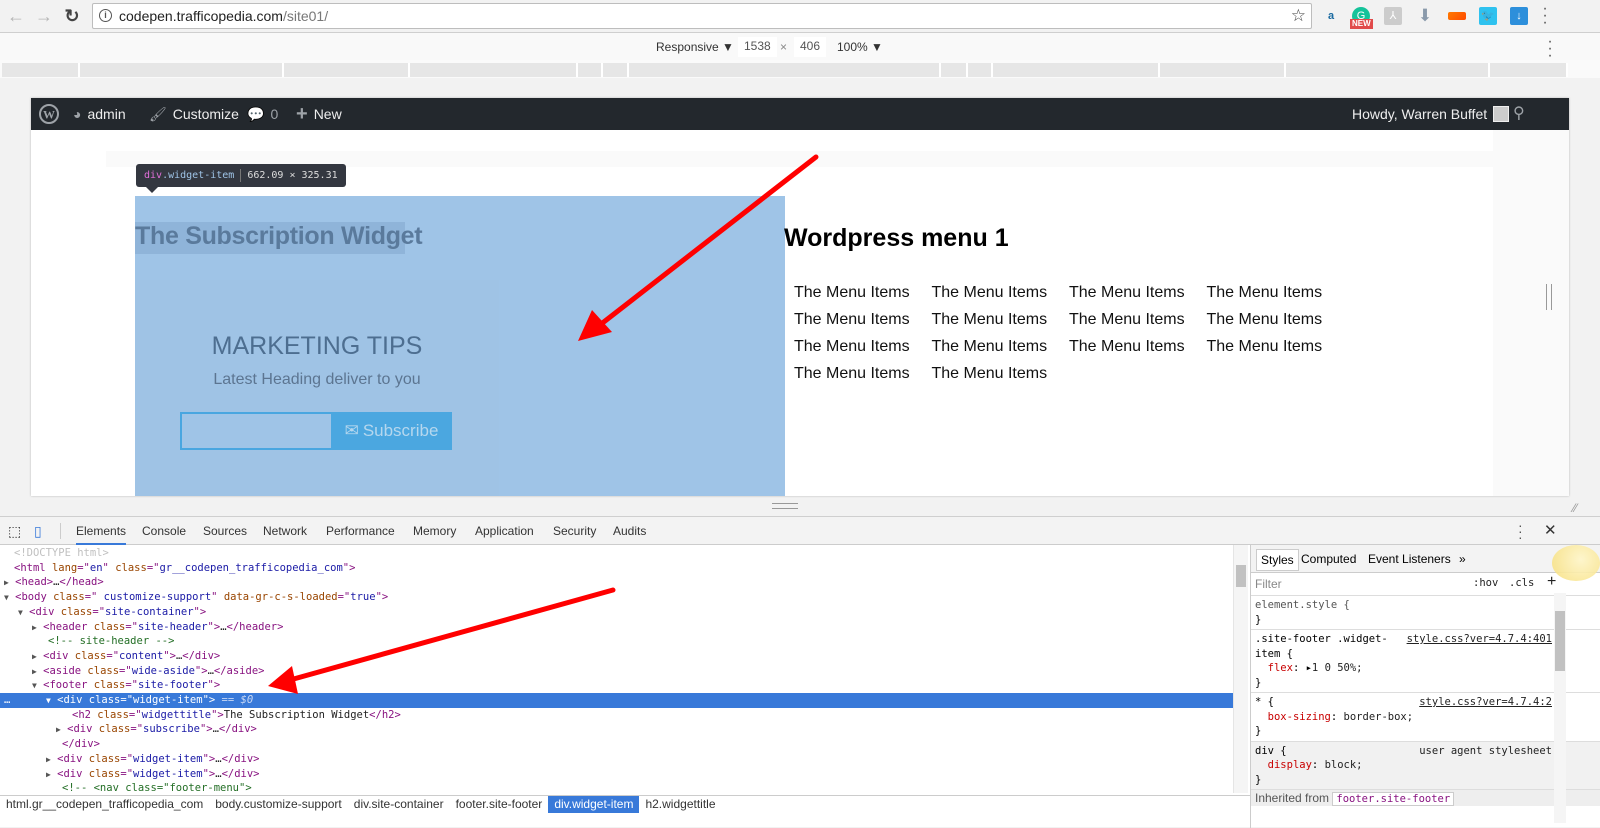 The height and width of the screenshot is (828, 1600). Describe the element at coordinates (616, 729) in the screenshot. I see `dom-node: ▶ <div class="subscribe">…</div>` at that location.